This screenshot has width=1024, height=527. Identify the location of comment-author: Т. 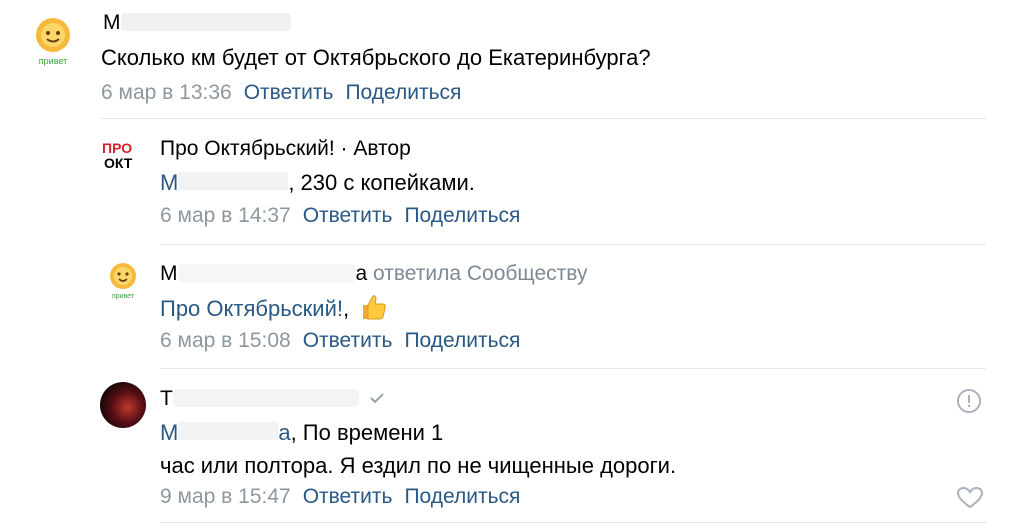
(272, 399).